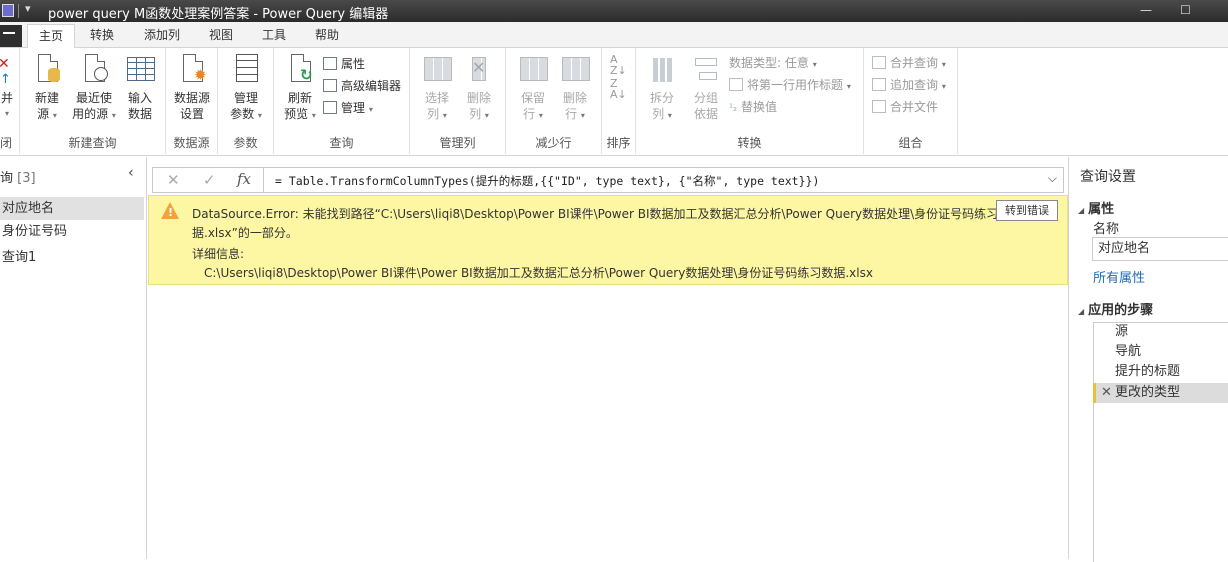 This screenshot has width=1228, height=562. What do you see at coordinates (905, 107) in the screenshot?
I see `combine-files-button: 合并文件` at bounding box center [905, 107].